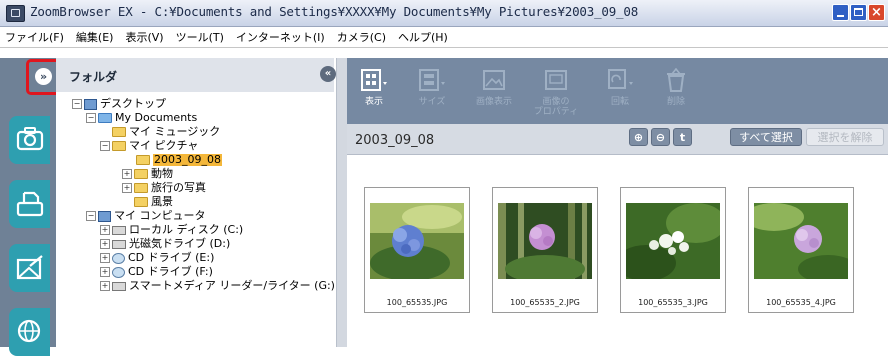 This screenshot has height=356, width=888. Describe the element at coordinates (673, 302) in the screenshot. I see `thumbnail-filename: 100_65535_3.JPG` at that location.